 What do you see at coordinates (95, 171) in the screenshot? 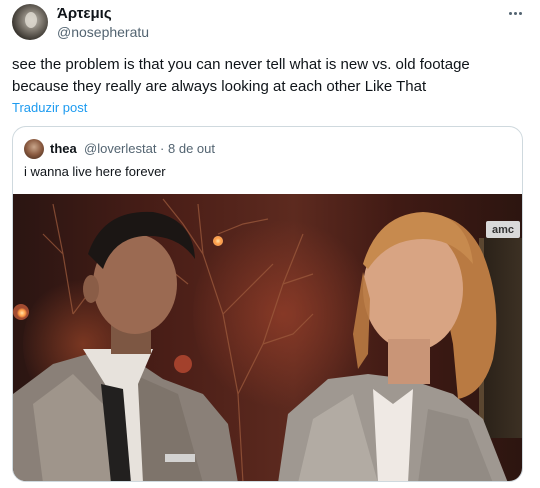
I see `quoted-tweet-text: i wanna live here forever` at bounding box center [95, 171].